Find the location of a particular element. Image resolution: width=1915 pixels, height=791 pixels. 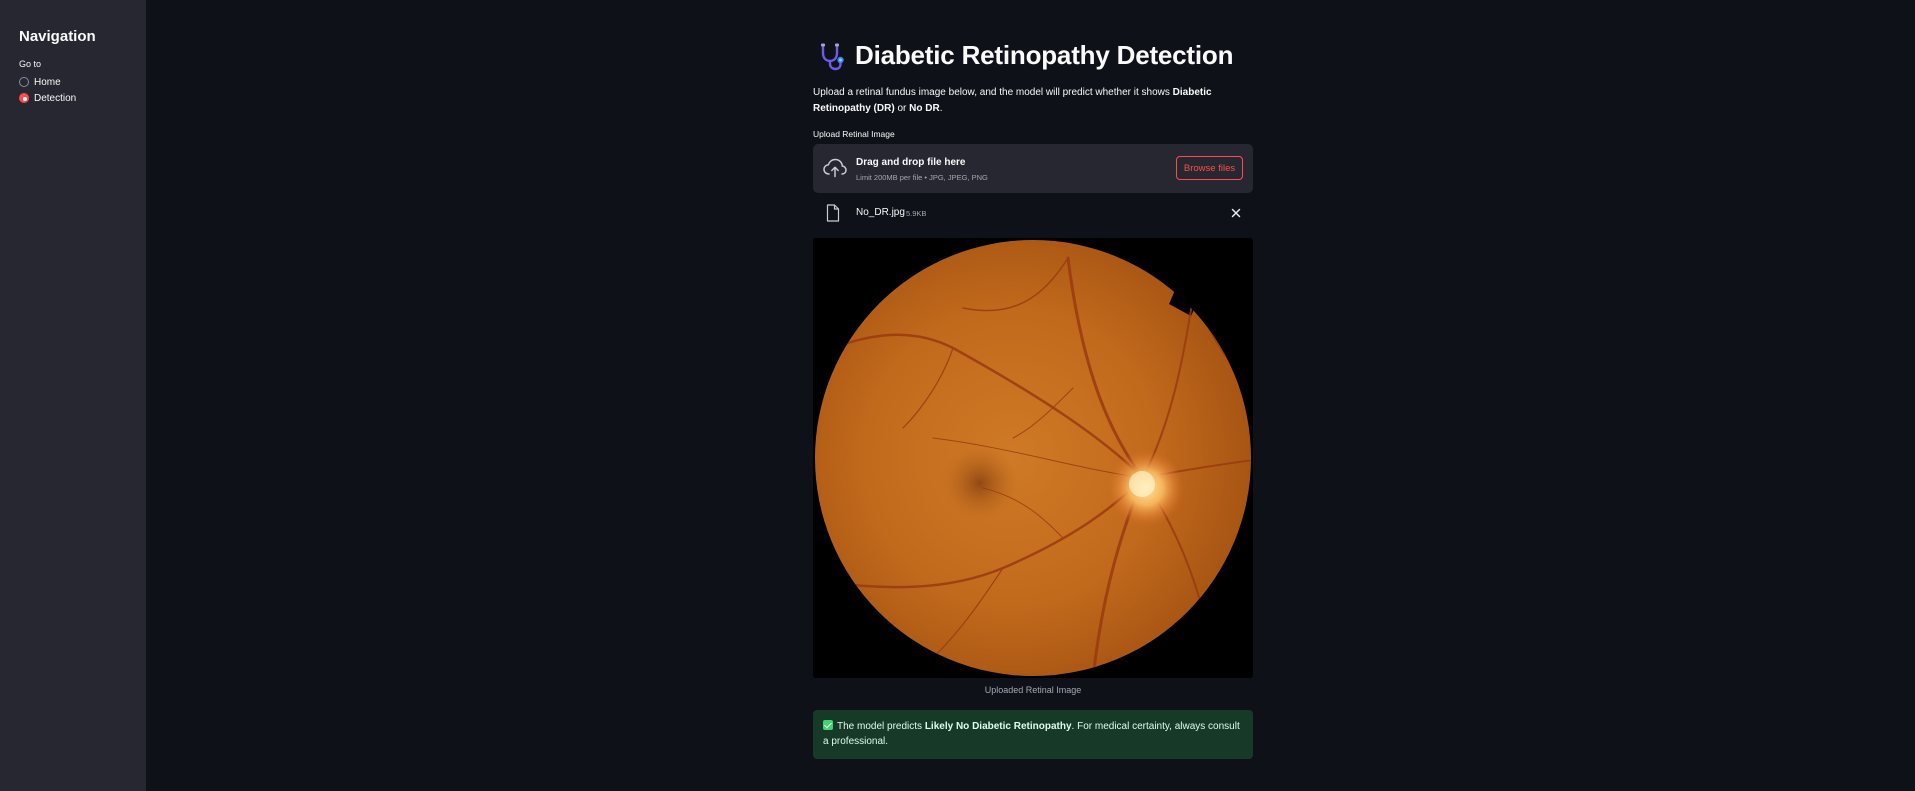

image-caption: Uploaded Retinal Image is located at coordinates (1033, 690).